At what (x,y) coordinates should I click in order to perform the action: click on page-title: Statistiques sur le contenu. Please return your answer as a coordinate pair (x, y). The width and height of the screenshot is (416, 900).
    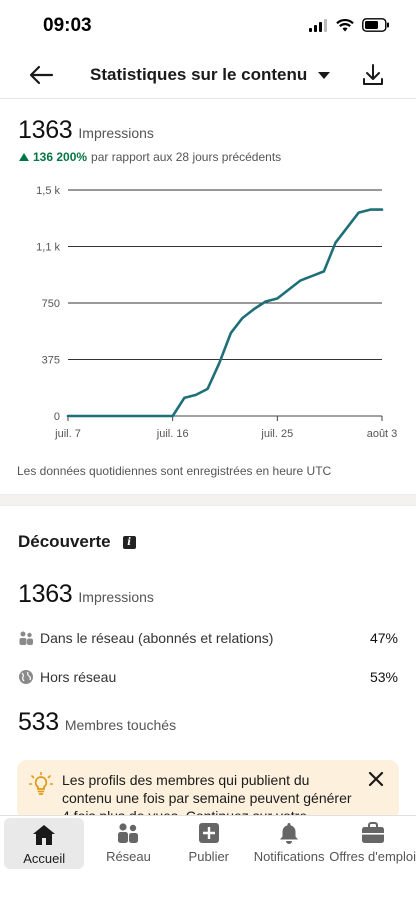
    Looking at the image, I should click on (199, 74).